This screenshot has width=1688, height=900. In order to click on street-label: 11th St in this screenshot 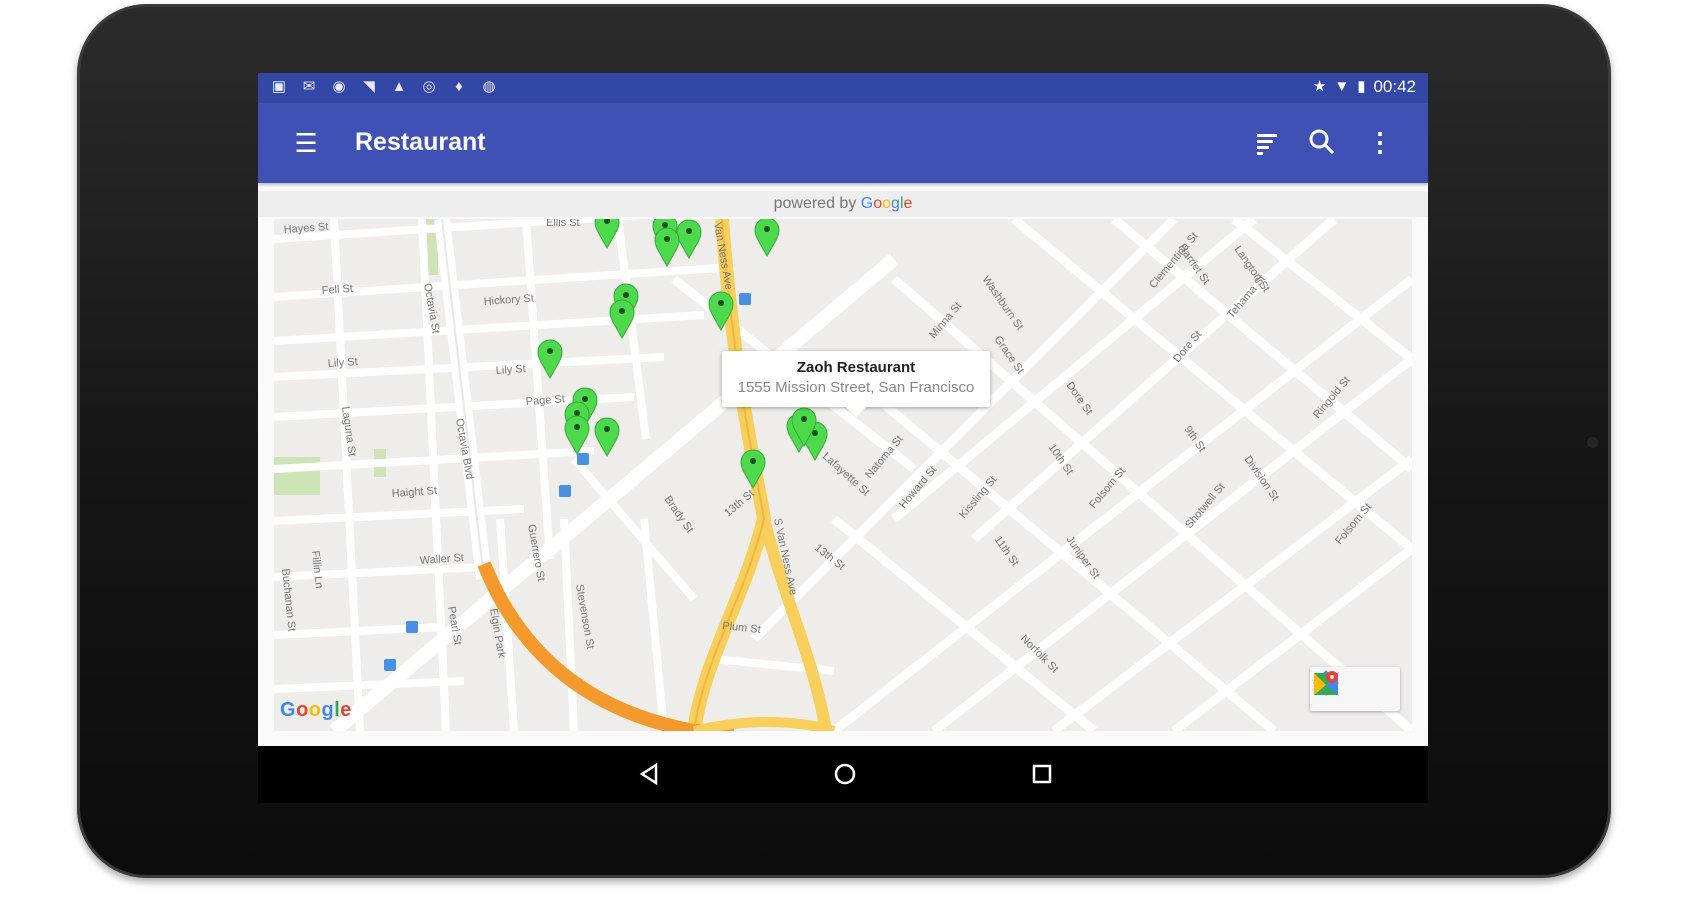, I will do `click(1006, 551)`.